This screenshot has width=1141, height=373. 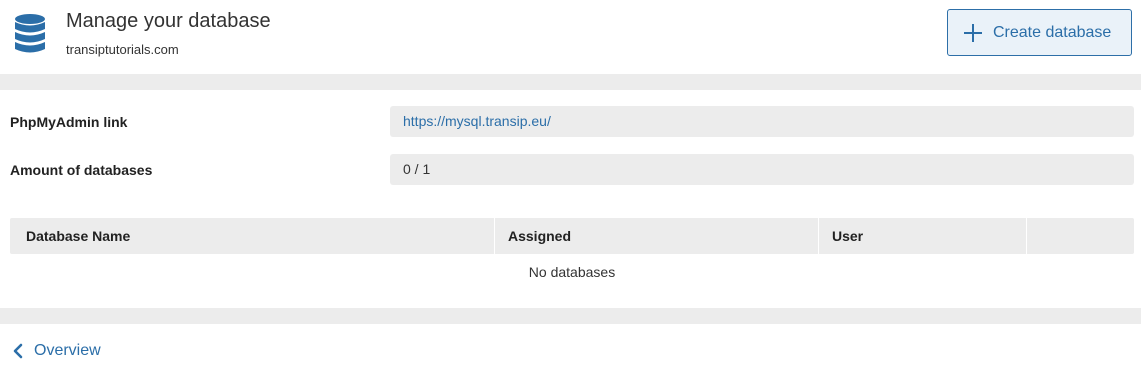 What do you see at coordinates (762, 169) in the screenshot?
I see `amount-value: 0 / 1` at bounding box center [762, 169].